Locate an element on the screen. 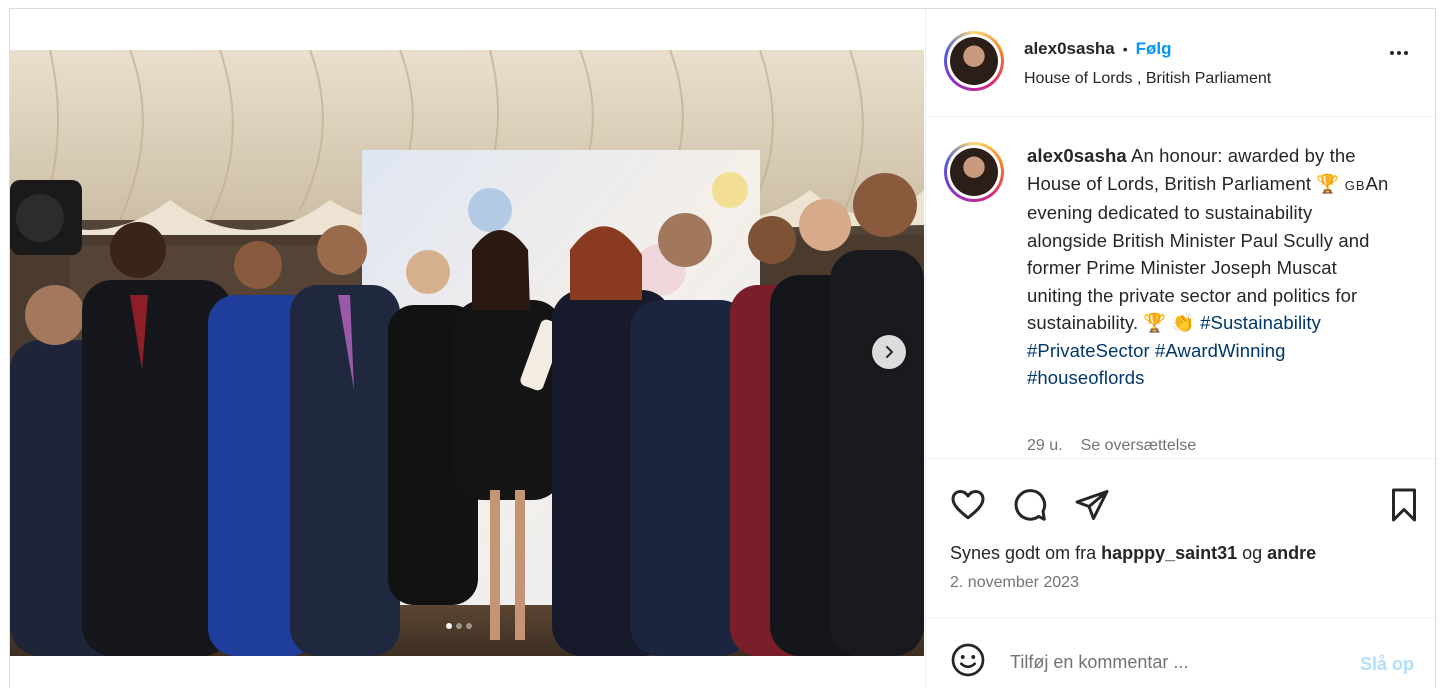 This screenshot has width=1440, height=688. emoji-icon is located at coordinates (968, 660).